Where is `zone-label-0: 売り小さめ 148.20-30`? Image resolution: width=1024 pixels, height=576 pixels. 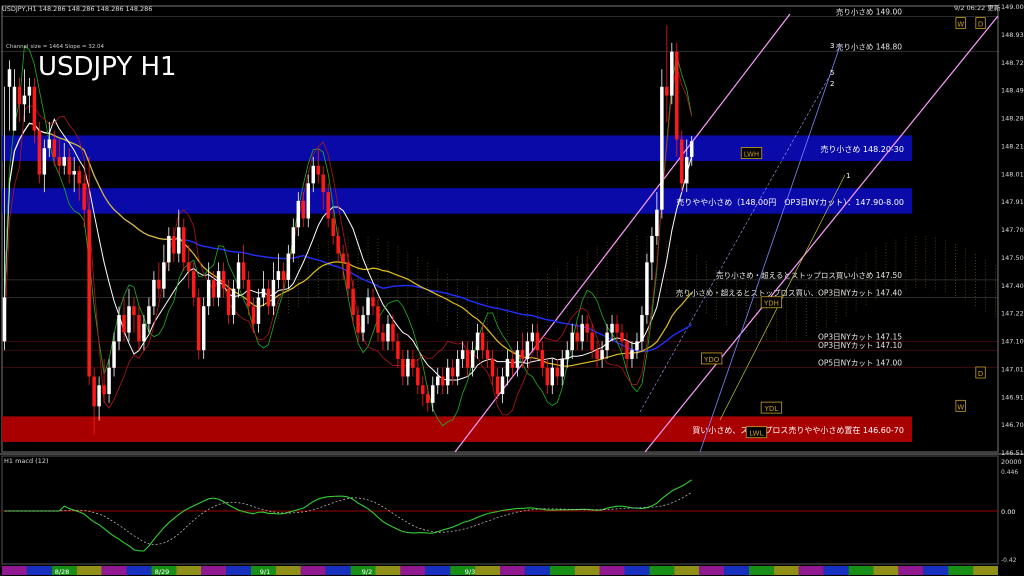
zone-label-0: 売り小さめ 148.20-30 is located at coordinates (862, 149).